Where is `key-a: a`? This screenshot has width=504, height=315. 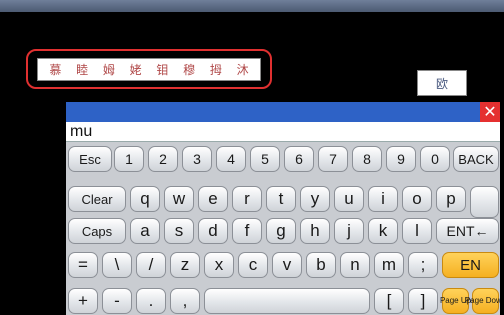
key-a: a is located at coordinates (145, 231).